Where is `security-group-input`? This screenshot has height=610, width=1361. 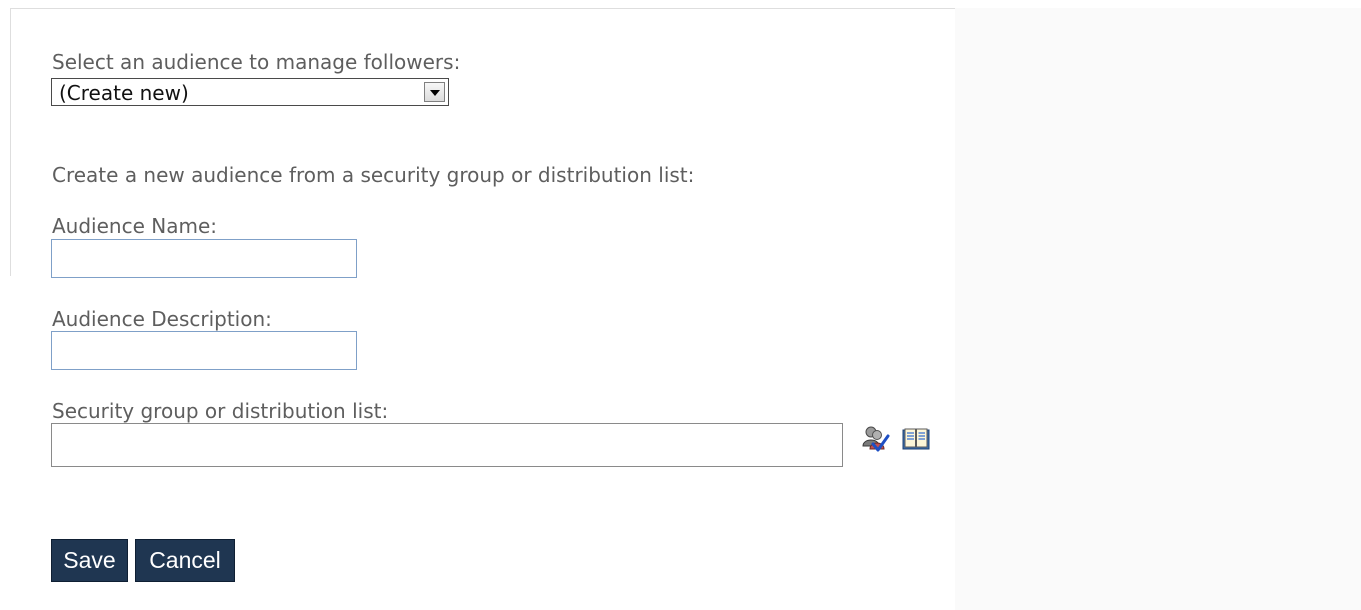 security-group-input is located at coordinates (447, 445).